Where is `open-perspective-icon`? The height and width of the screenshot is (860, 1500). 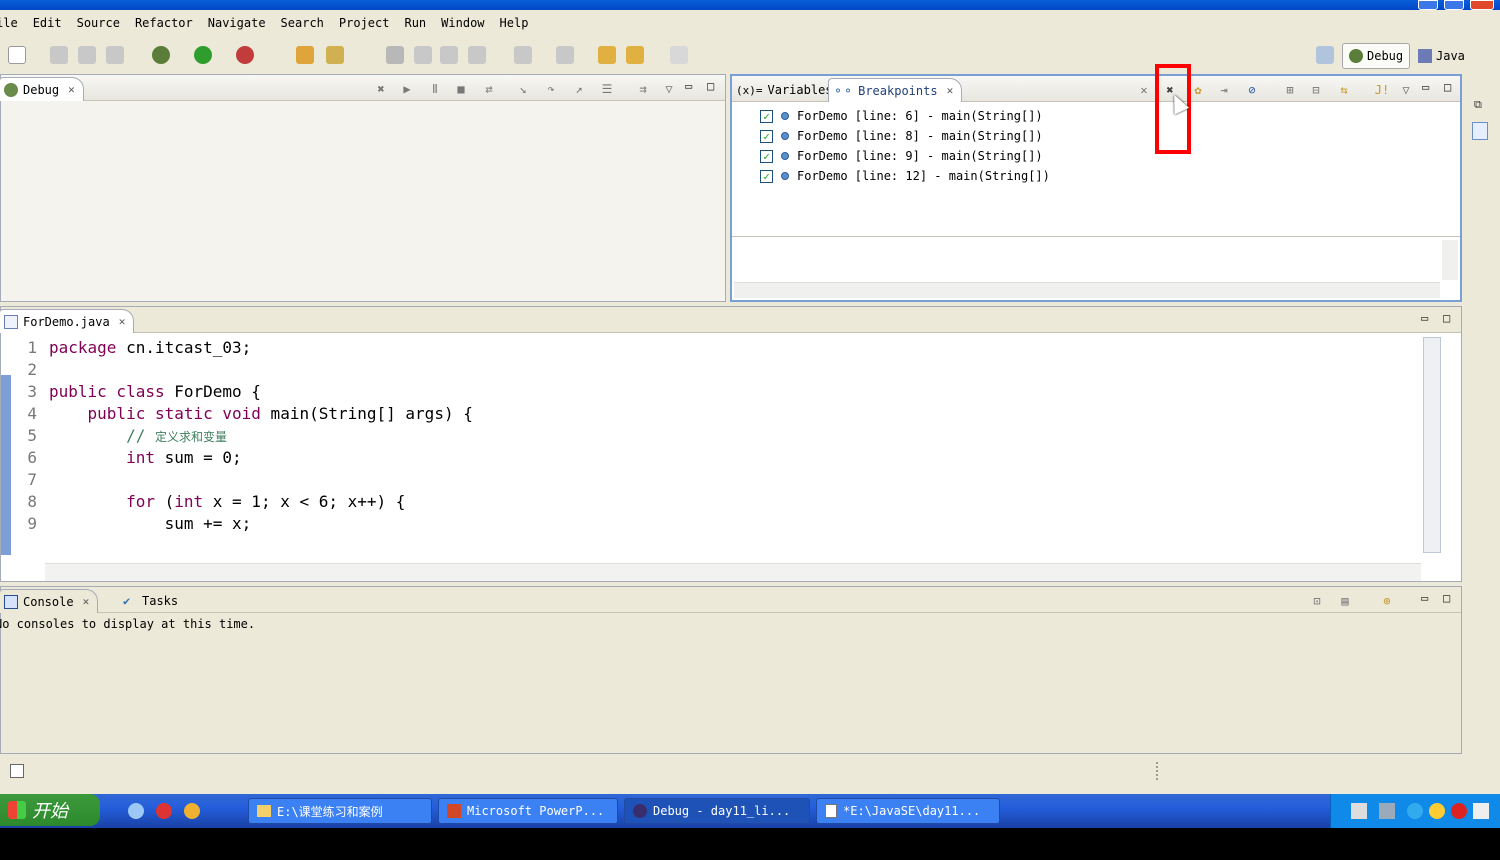
open-perspective-icon is located at coordinates (1325, 55).